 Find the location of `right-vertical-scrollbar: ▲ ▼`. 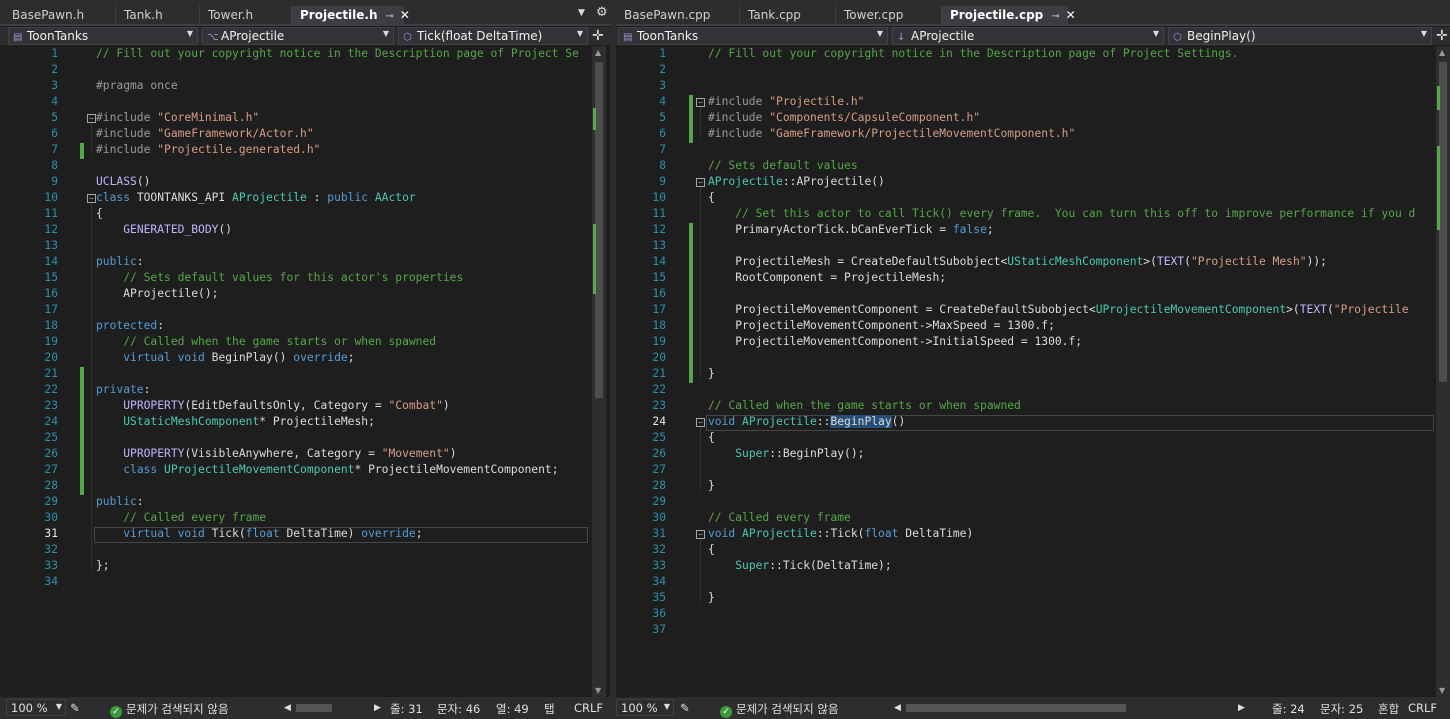

right-vertical-scrollbar: ▲ ▼ is located at coordinates (1443, 371).